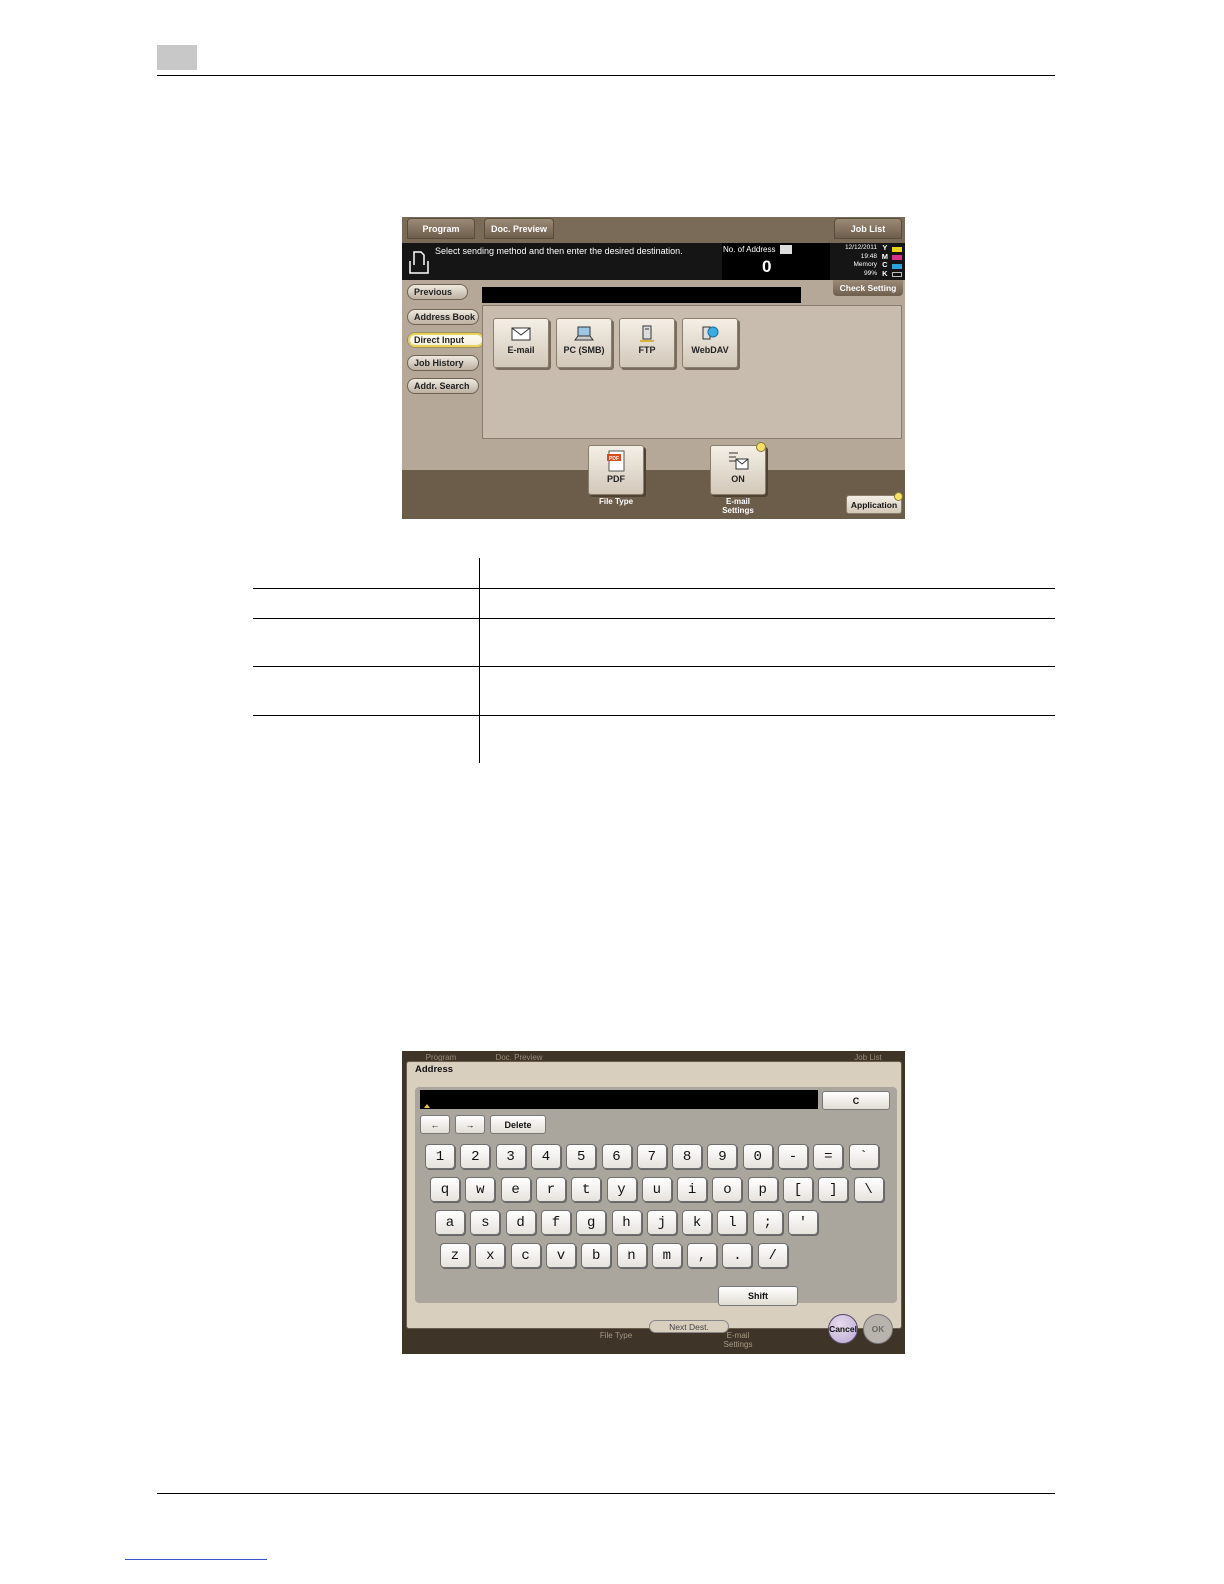 The width and height of the screenshot is (1224, 1584). Describe the element at coordinates (702, 1255) in the screenshot. I see `keyboard-key: ,` at that location.